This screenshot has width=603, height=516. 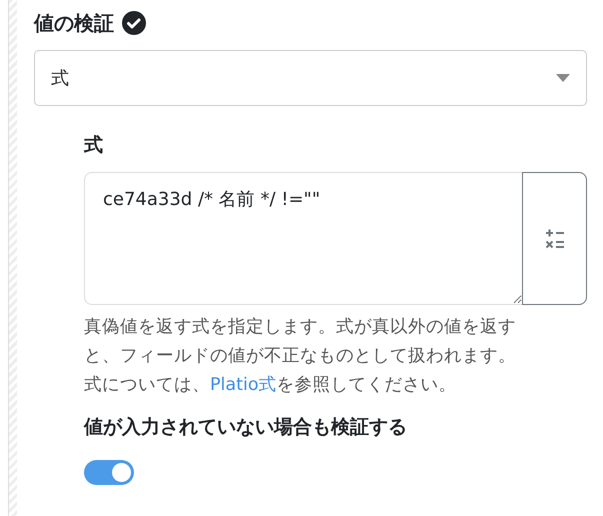 What do you see at coordinates (563, 78) in the screenshot?
I see `caret-icon` at bounding box center [563, 78].